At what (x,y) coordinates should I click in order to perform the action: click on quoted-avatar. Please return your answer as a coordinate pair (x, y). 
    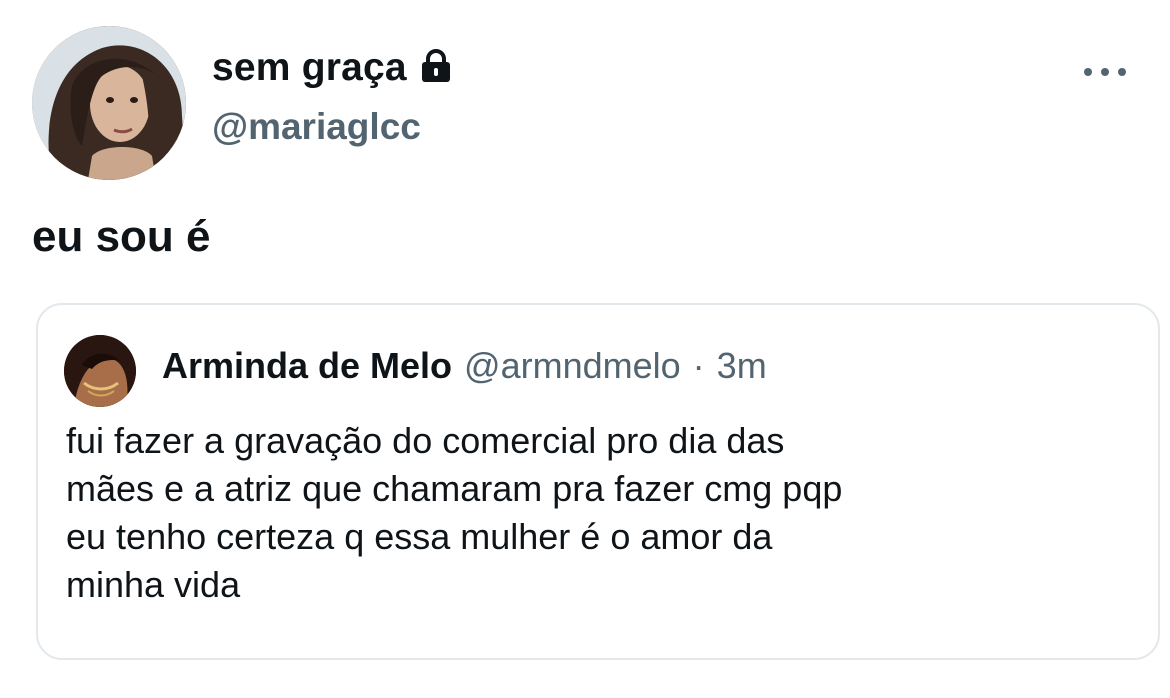
    Looking at the image, I should click on (100, 371).